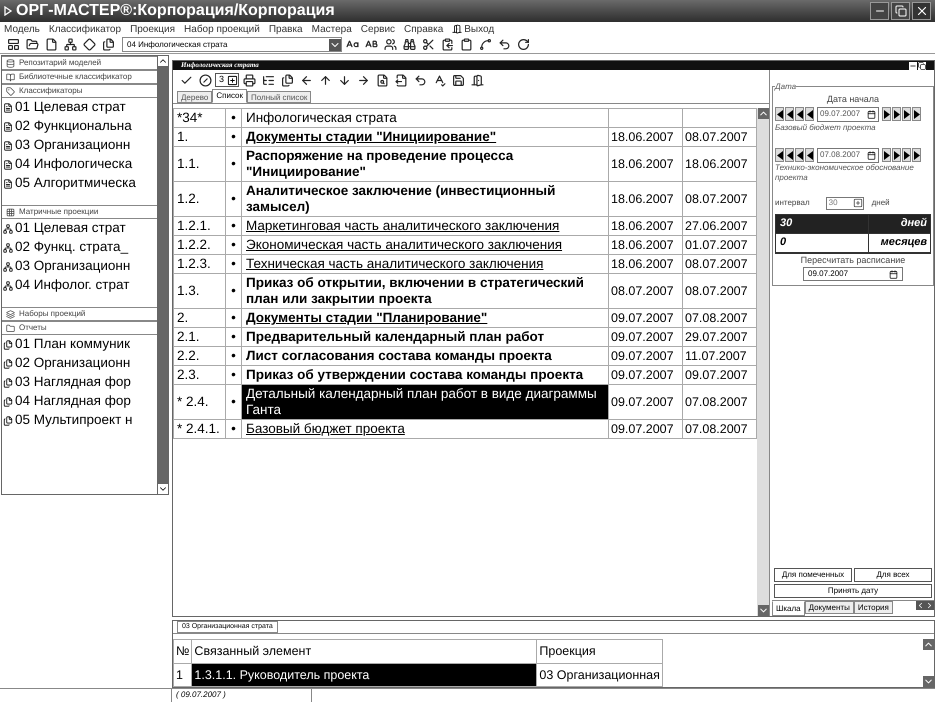 This screenshot has width=935, height=702. I want to click on accept-date-button: Принять дату, so click(853, 591).